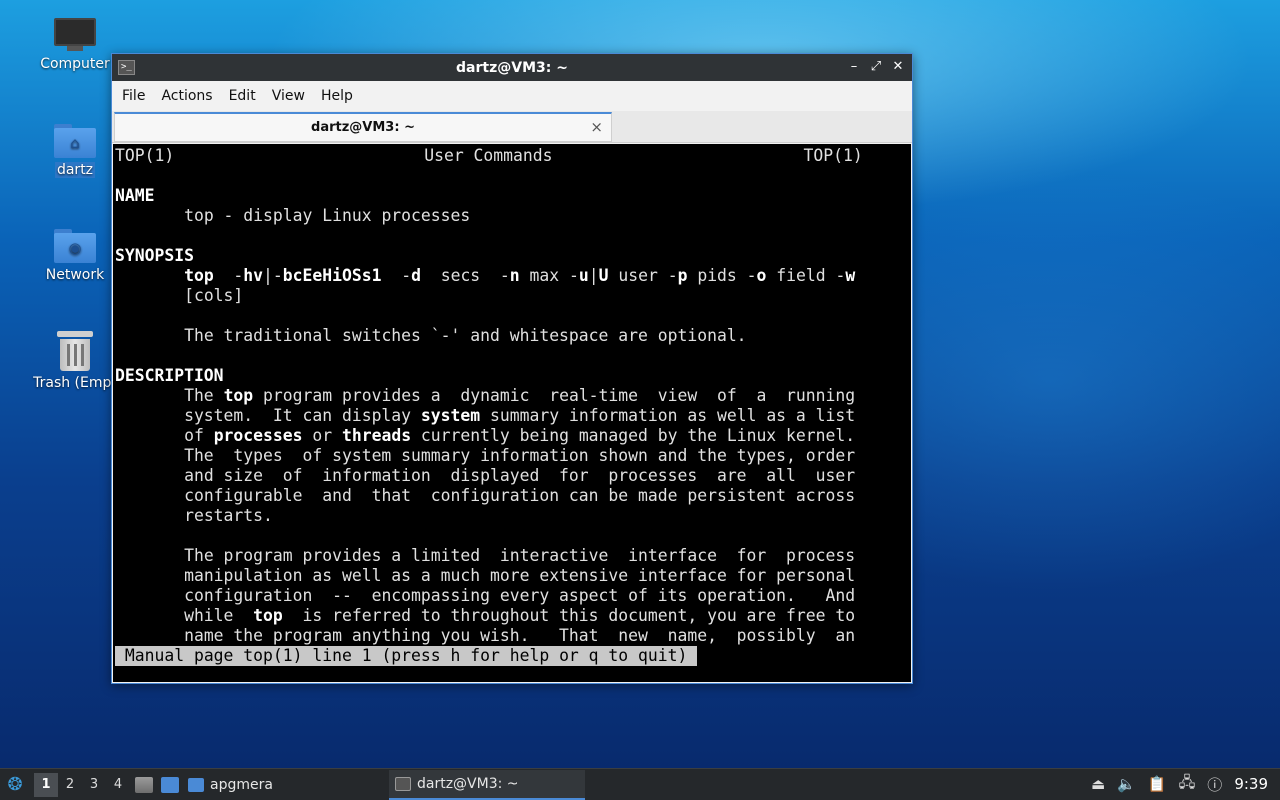 Image resolution: width=1280 pixels, height=800 pixels. I want to click on menu-edit: Edit, so click(242, 96).